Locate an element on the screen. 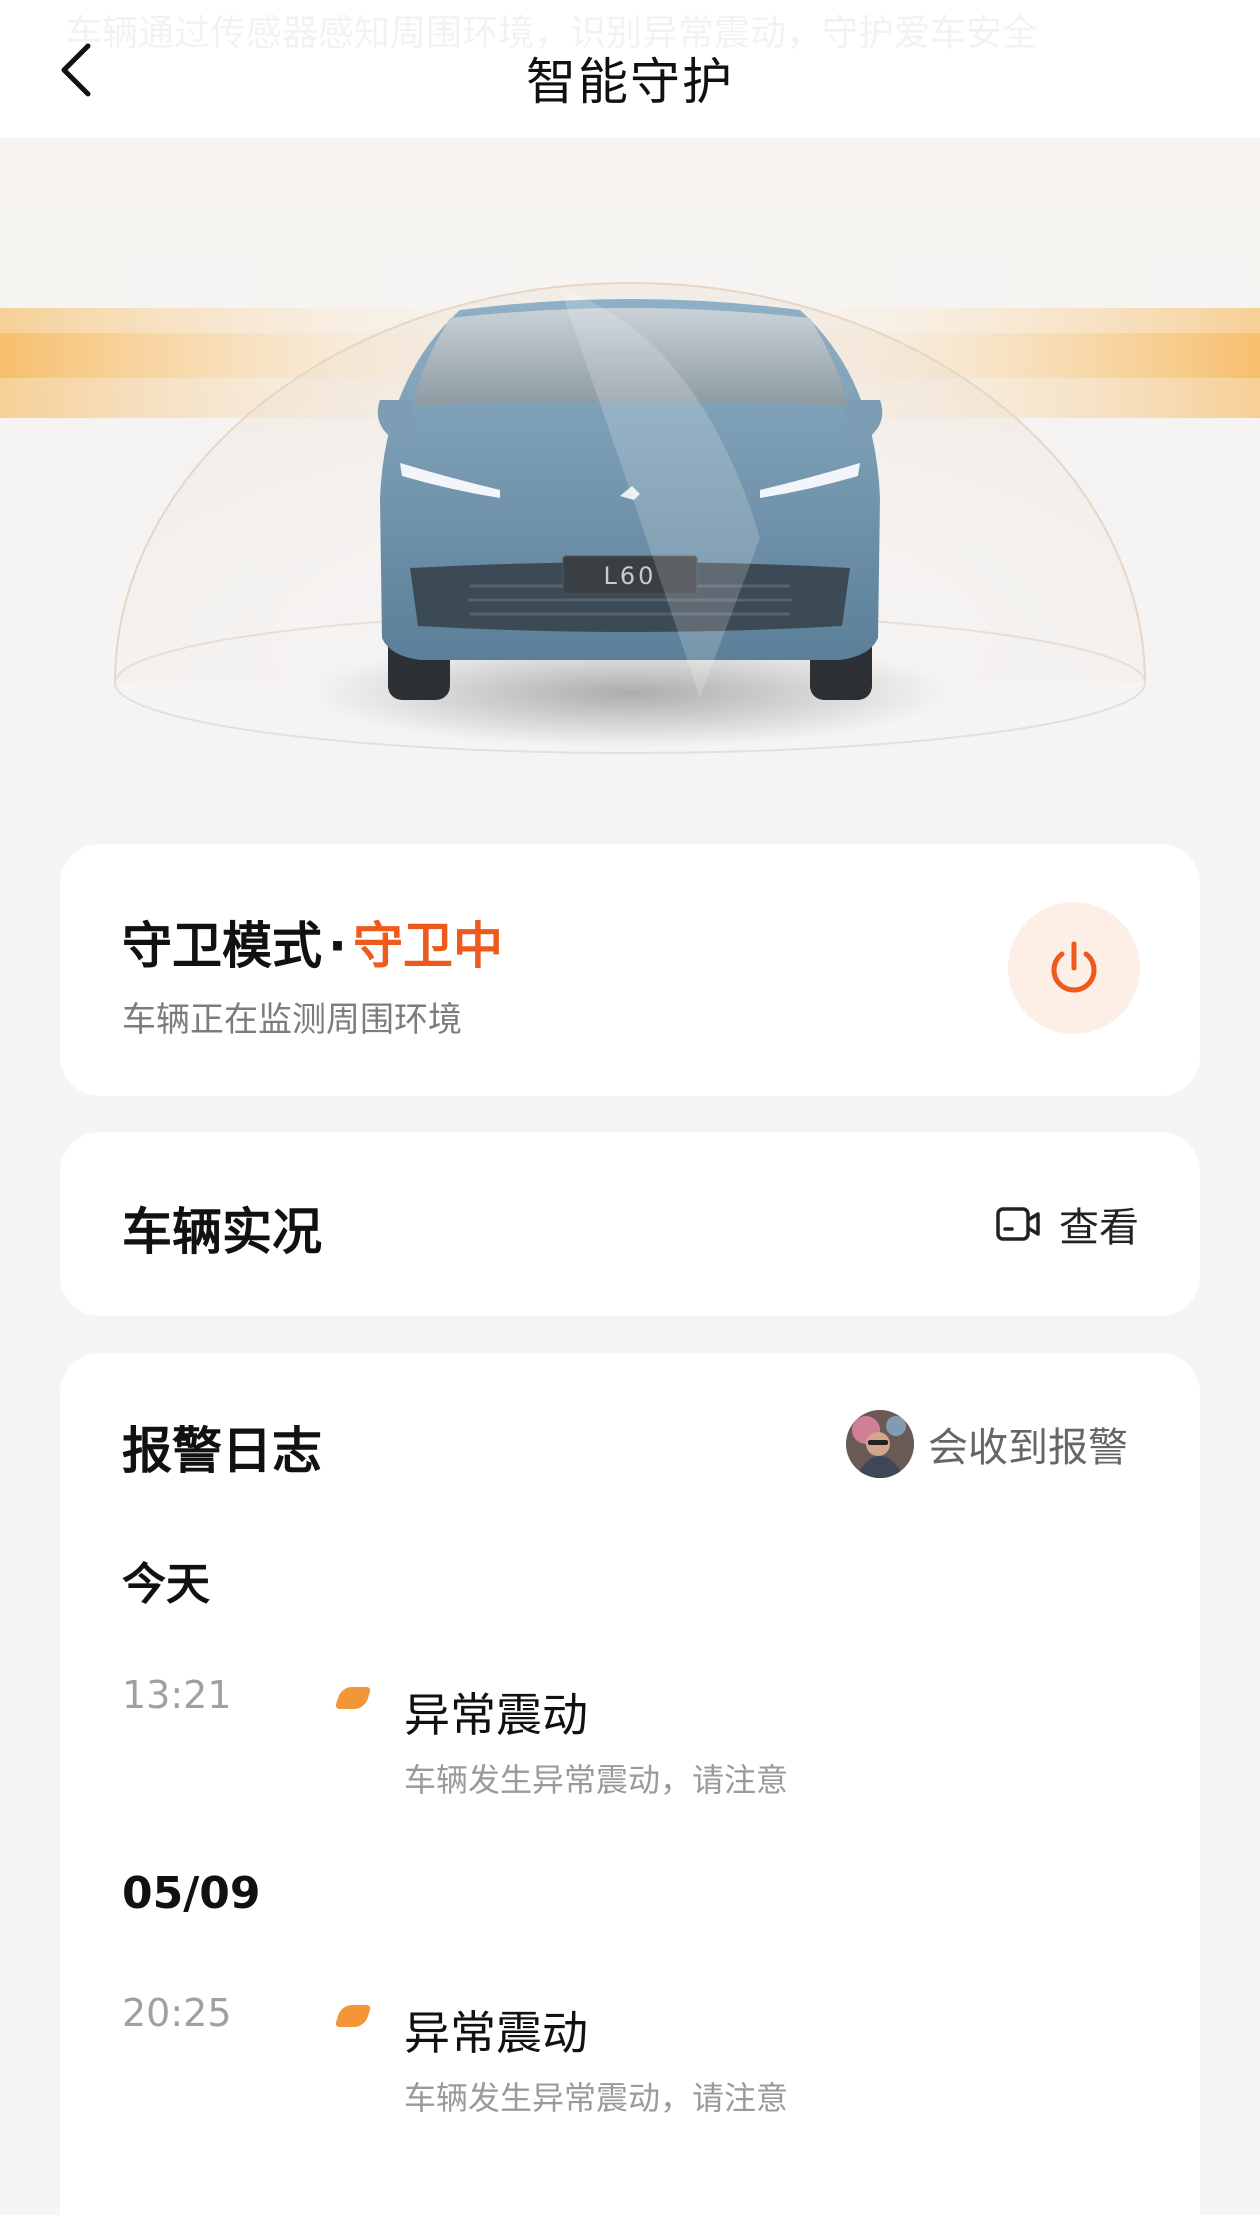  view-live-button: 查看 is located at coordinates (1067, 1224).